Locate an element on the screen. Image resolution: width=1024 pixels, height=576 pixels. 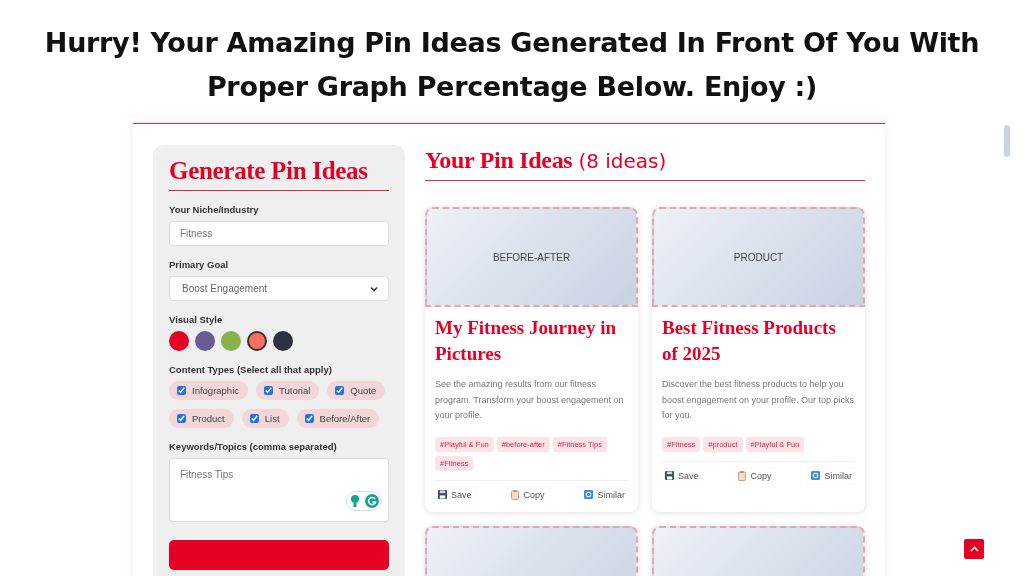
back-to-top-button is located at coordinates (974, 549).